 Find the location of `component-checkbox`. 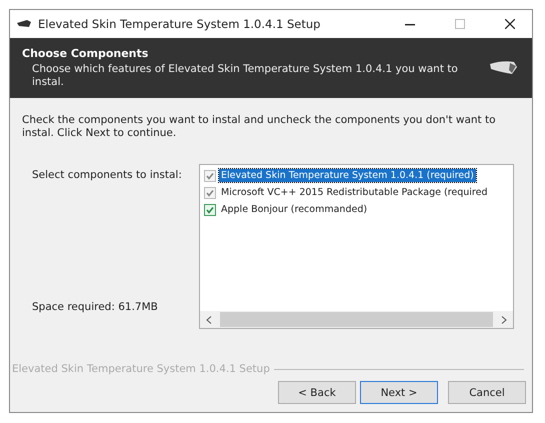

component-checkbox is located at coordinates (210, 210).